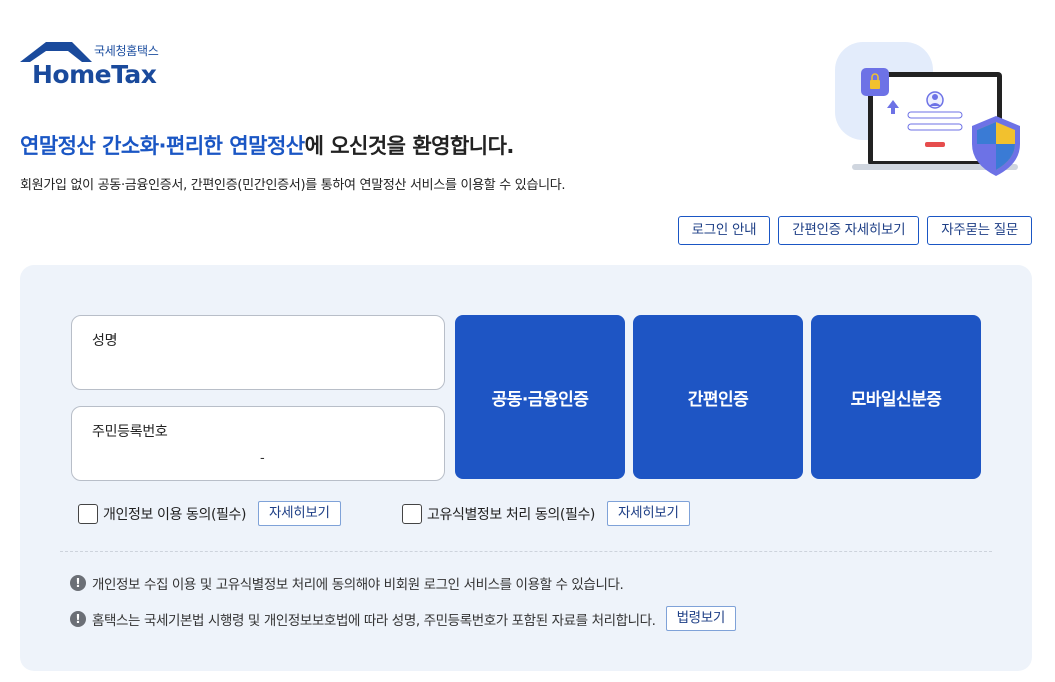 The width and height of the screenshot is (1055, 682). What do you see at coordinates (927, 109) in the screenshot?
I see `laptop-login-illustration` at bounding box center [927, 109].